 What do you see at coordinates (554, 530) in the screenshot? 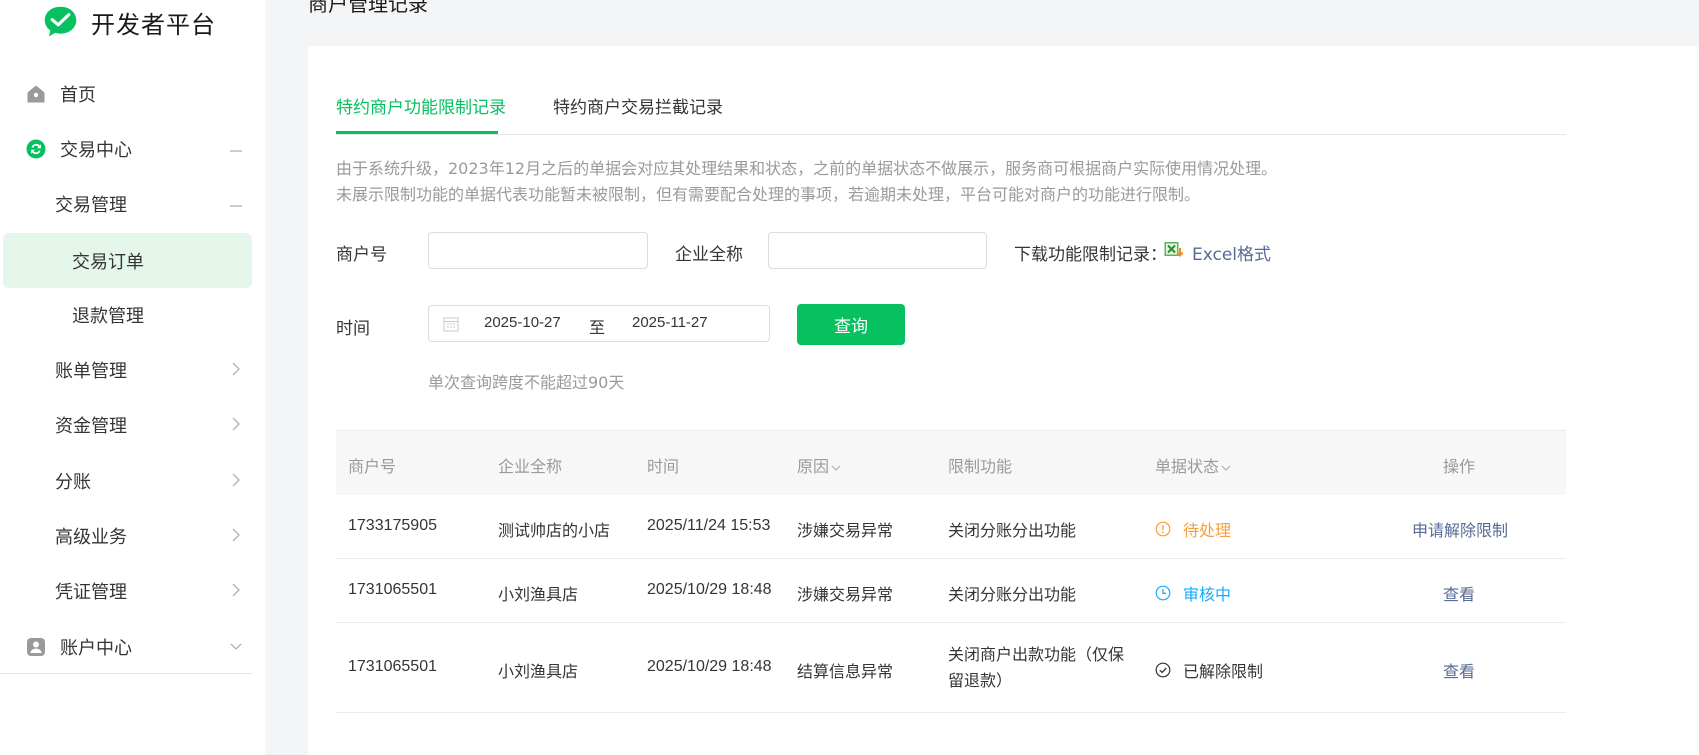
I see `cell-company: 测试帅店的小店` at bounding box center [554, 530].